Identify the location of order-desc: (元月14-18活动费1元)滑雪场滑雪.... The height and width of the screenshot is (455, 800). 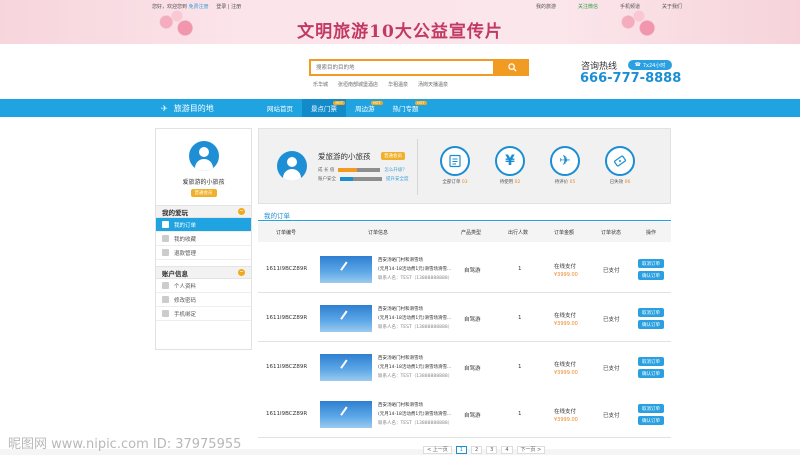
(415, 414).